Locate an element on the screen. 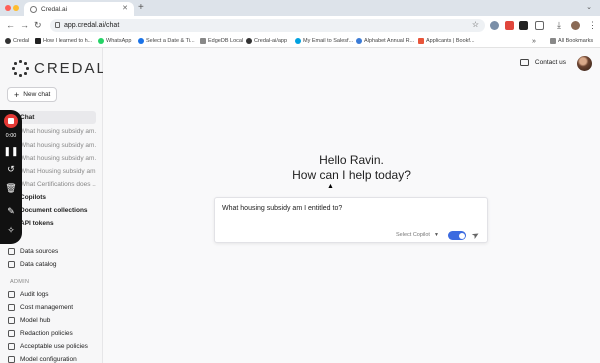 The height and width of the screenshot is (363, 600). browser-toolbar: ← → ↻ app.credal.ai/chat ☆ ⤓ ⋮ is located at coordinates (300, 25).